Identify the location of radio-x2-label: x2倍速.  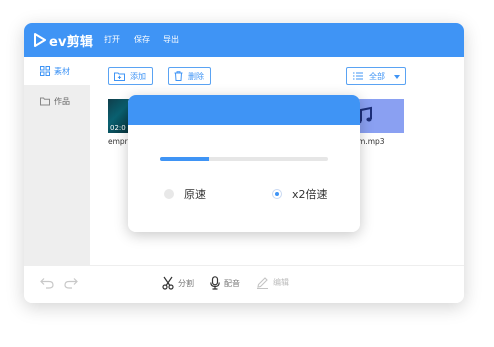
(310, 194).